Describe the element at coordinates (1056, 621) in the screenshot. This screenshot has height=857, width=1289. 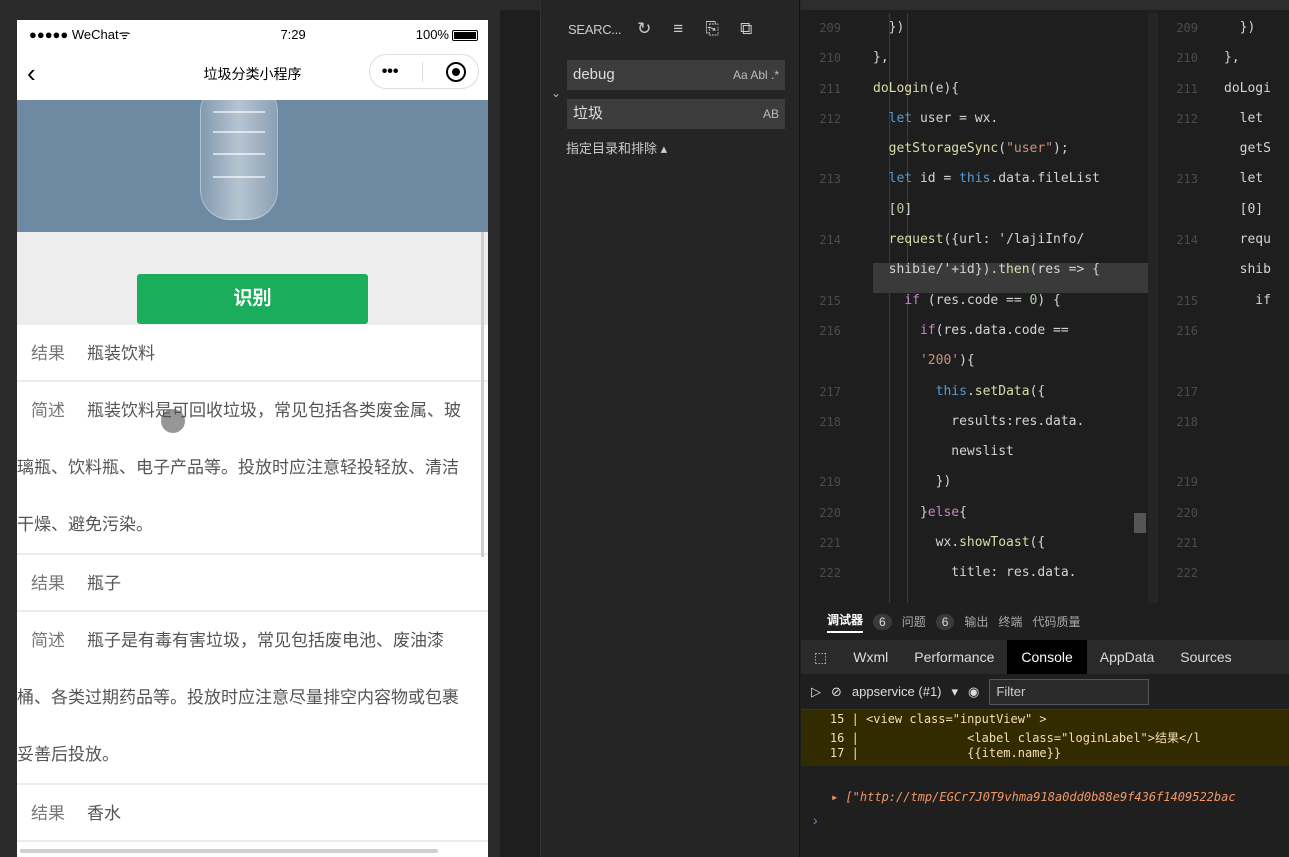
I see `tab-quality: 代码质量` at that location.